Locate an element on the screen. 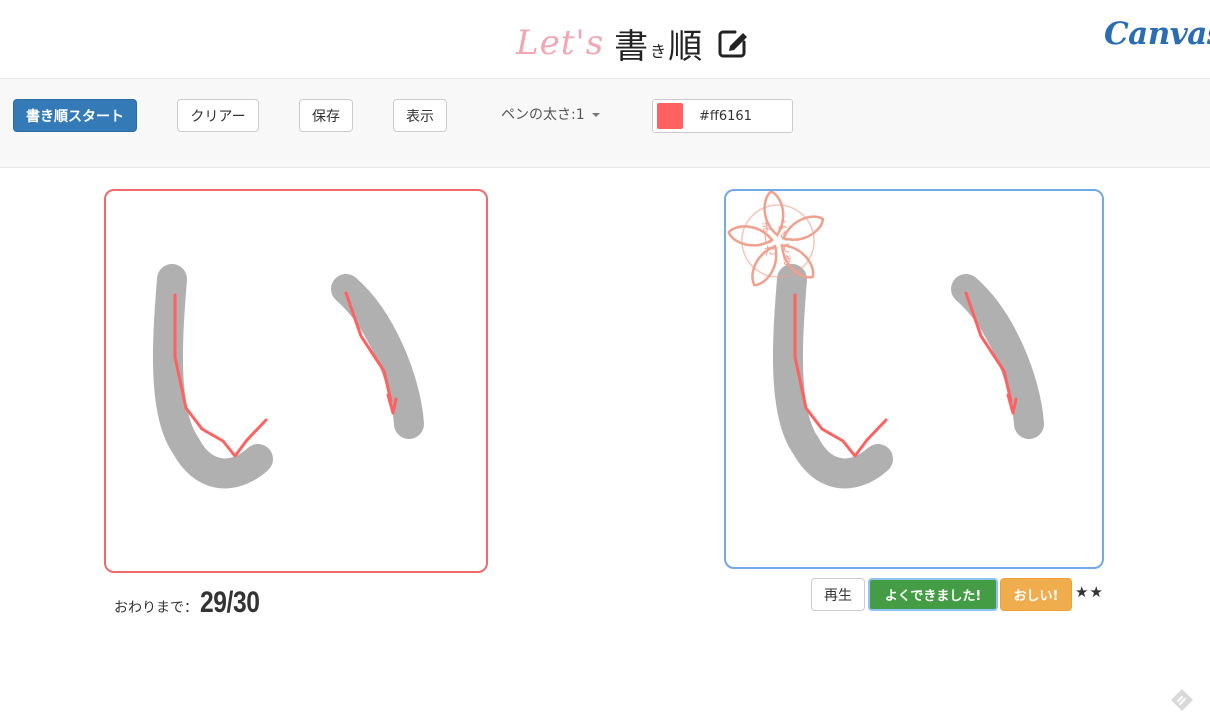 The height and width of the screenshot is (727, 1210). brand-logo: Canvas is located at coordinates (1157, 34).